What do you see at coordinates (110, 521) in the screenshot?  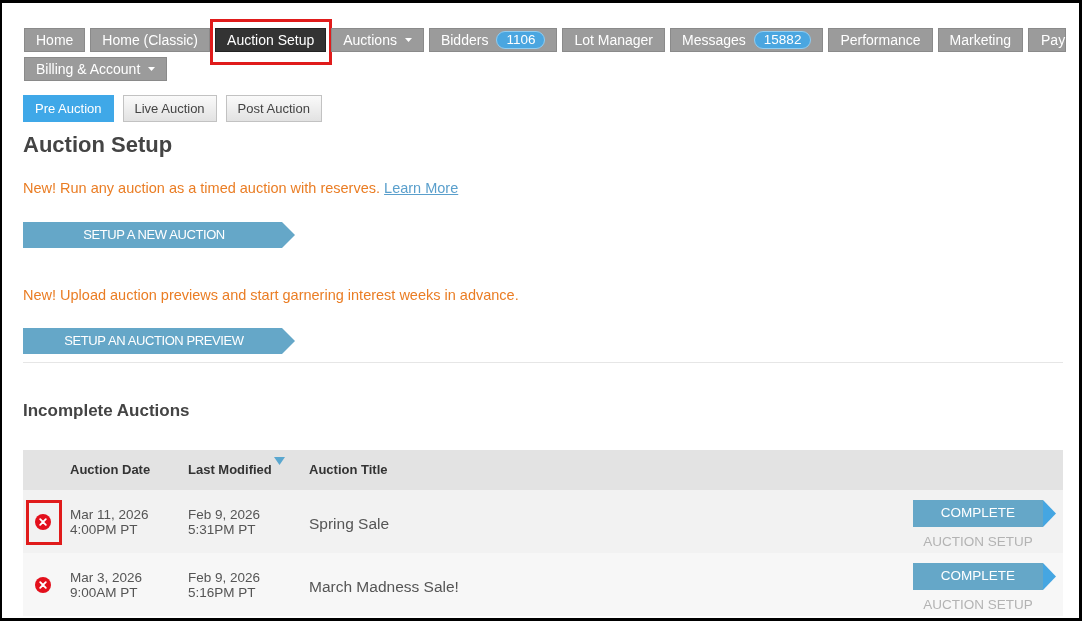 I see `table-cell-text: Mar 11, 2026 4:00PM PT` at bounding box center [110, 521].